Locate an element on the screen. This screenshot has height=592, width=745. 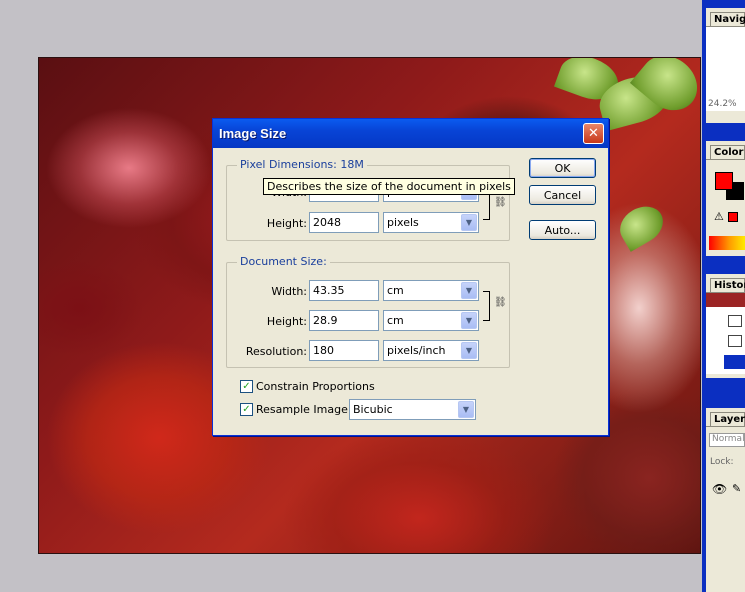
constrain-proportions-checkbox: ✓ is located at coordinates (246, 386).